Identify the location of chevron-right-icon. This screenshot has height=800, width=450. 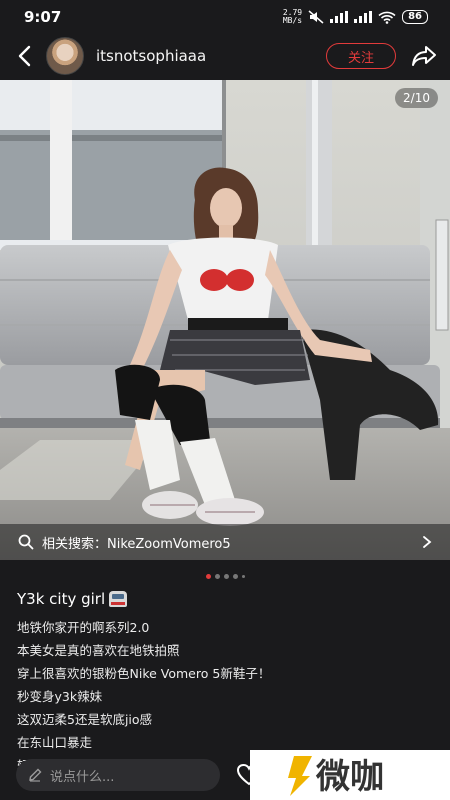
(427, 542).